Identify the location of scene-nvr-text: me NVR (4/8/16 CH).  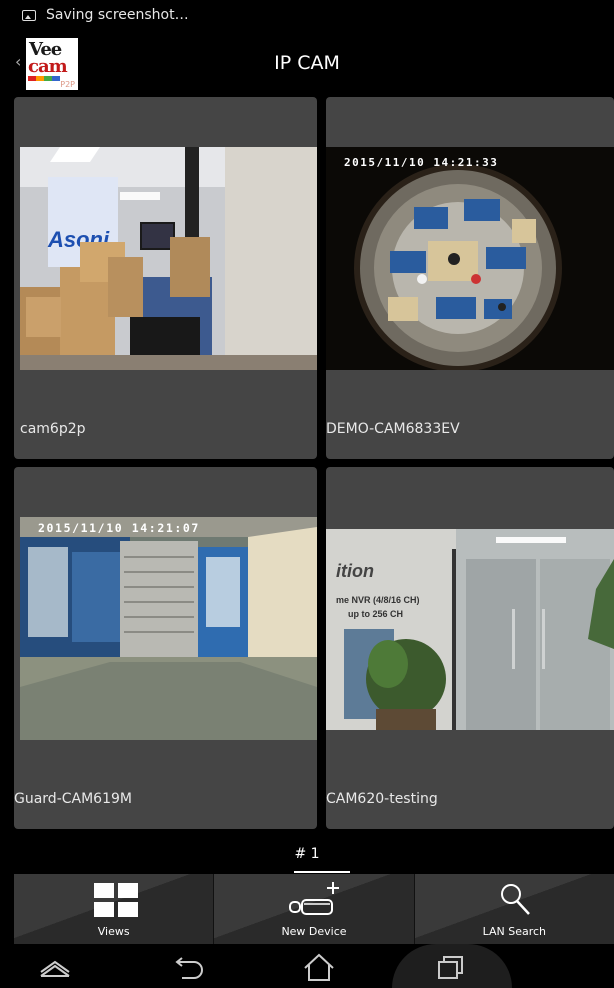
(378, 600).